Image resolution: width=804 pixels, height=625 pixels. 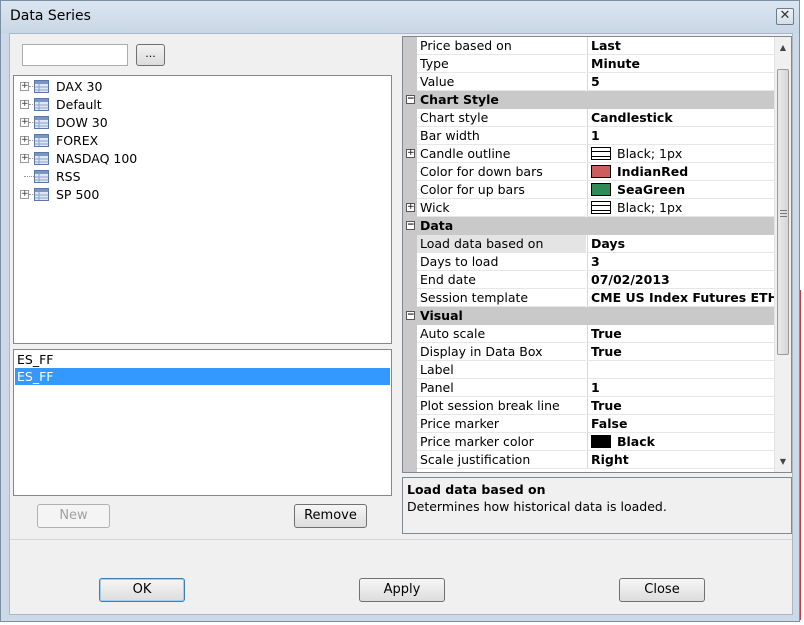 I want to click on scroll-thumb, so click(x=783, y=212).